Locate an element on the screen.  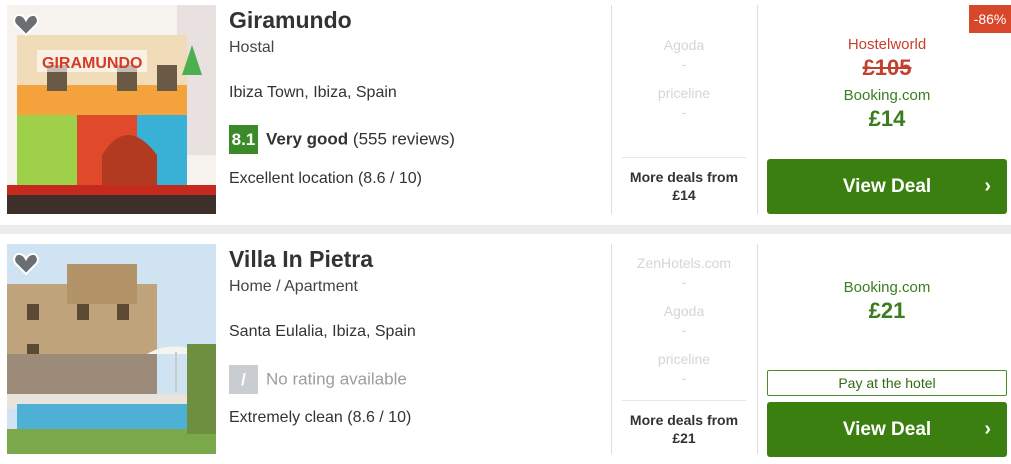
svg-text: GIRAMUNDO is located at coordinates (92, 63).